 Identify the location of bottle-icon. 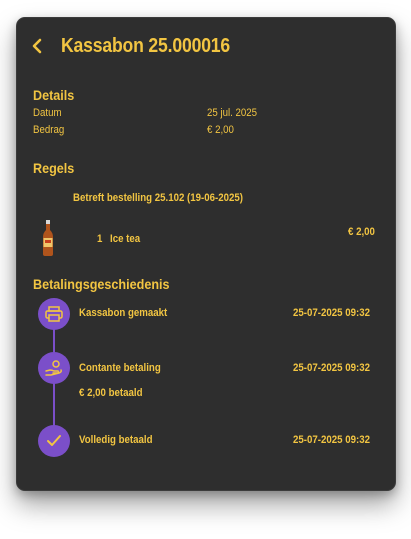
(48, 238).